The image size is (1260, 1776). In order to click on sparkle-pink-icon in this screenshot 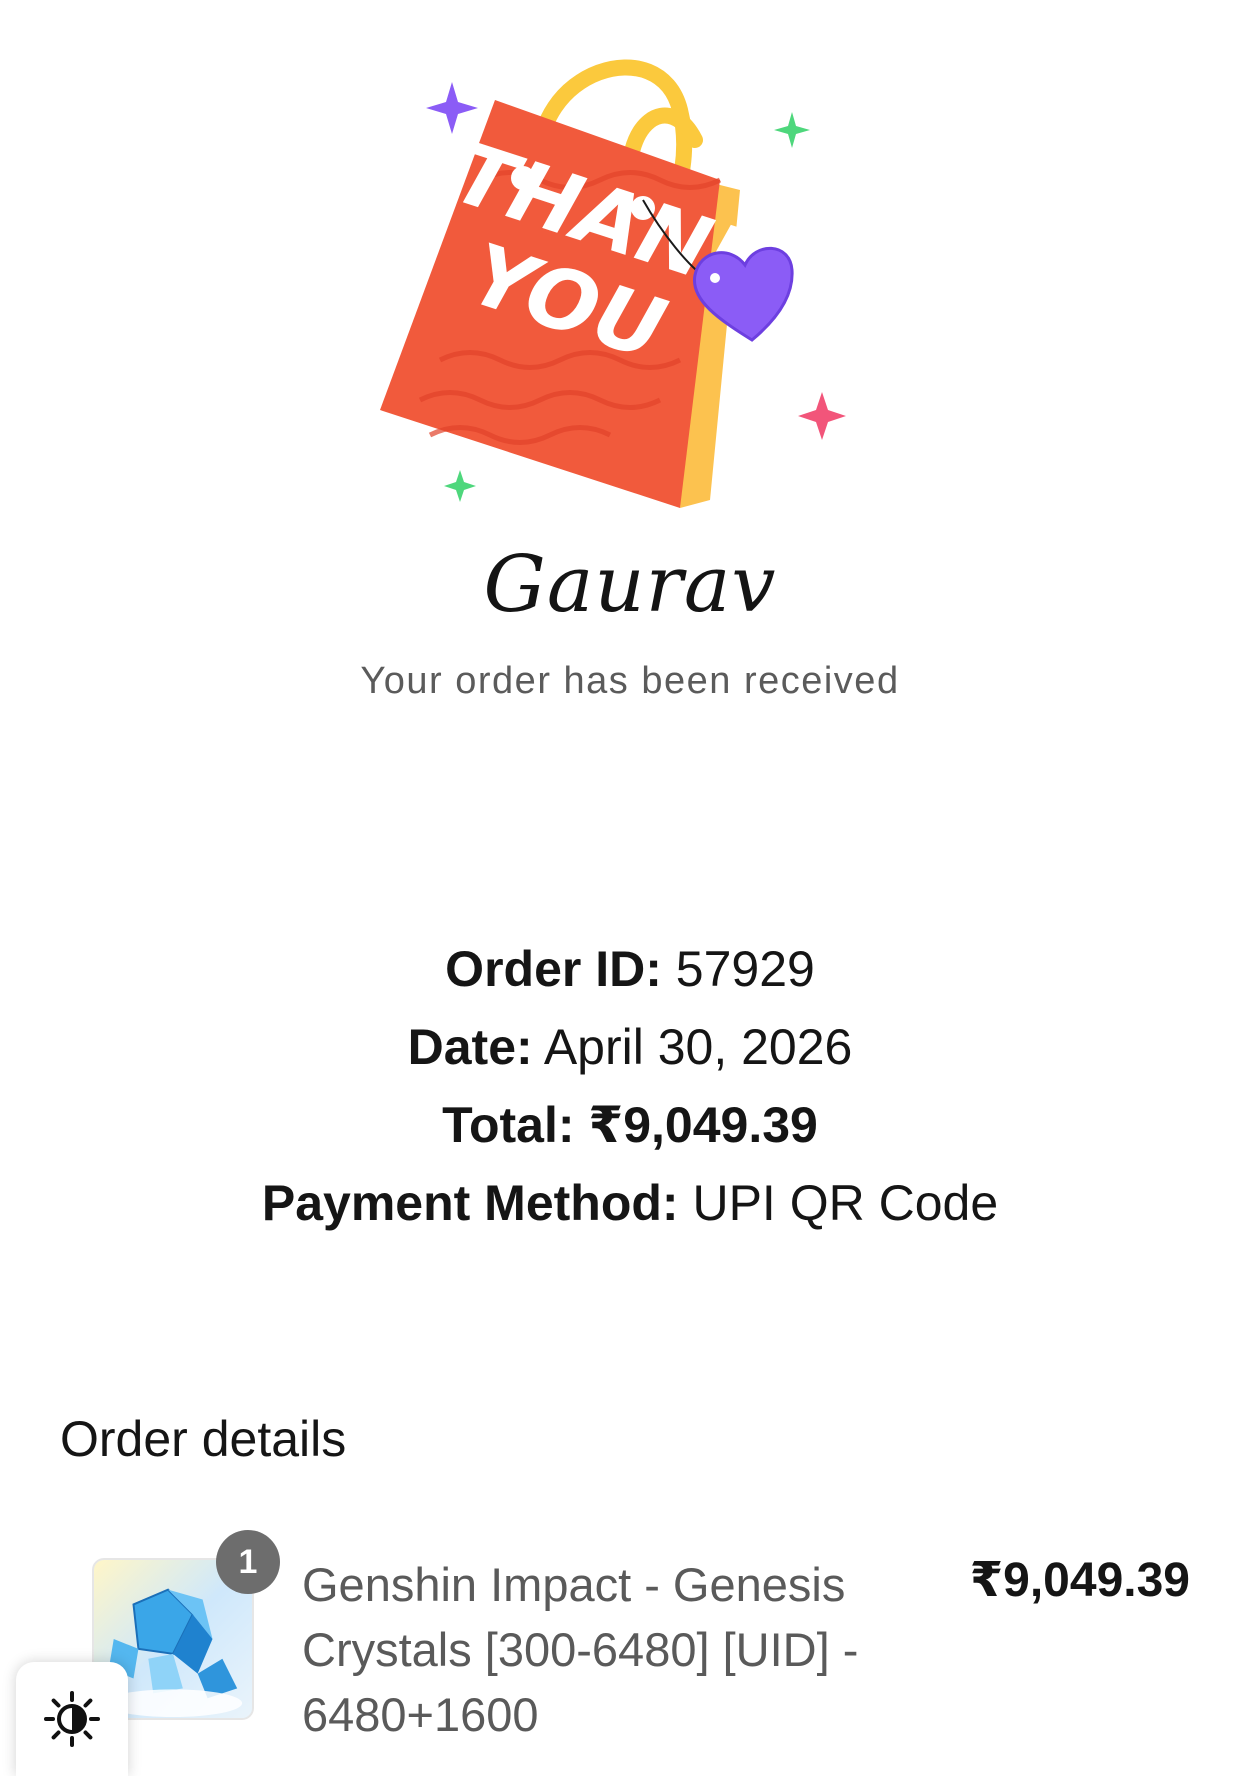, I will do `click(822, 416)`.